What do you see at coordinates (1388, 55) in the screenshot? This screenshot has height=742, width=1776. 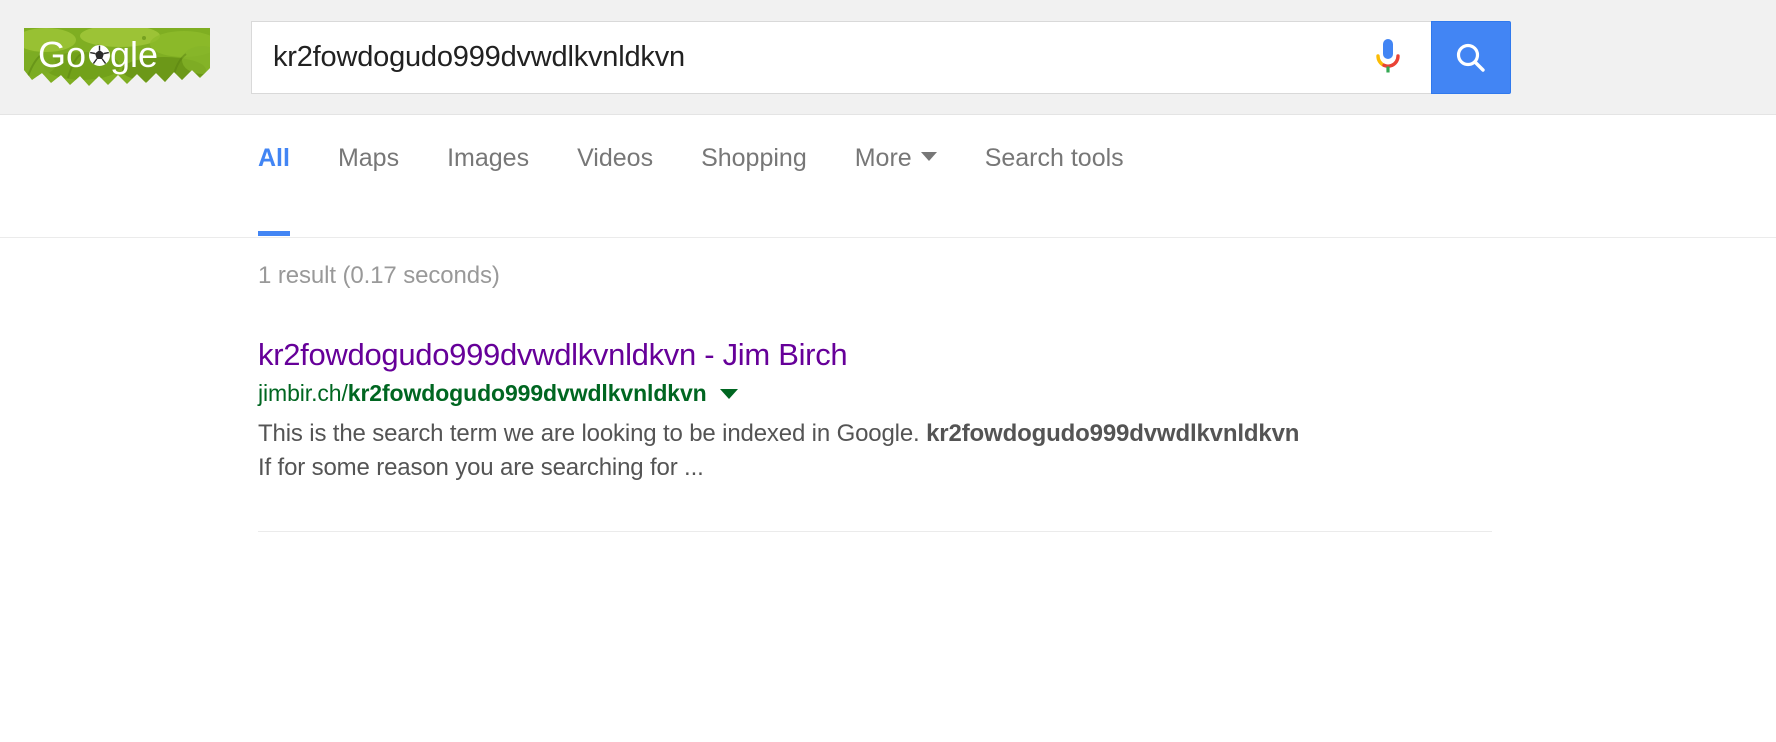 I see `microphone-icon` at bounding box center [1388, 55].